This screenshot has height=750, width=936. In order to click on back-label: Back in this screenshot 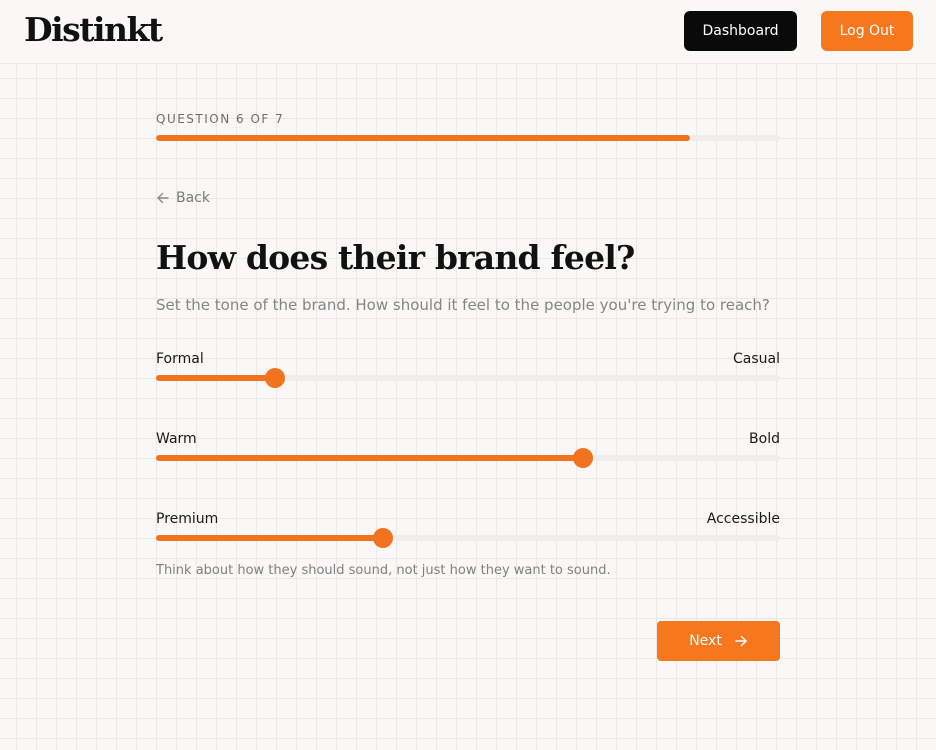, I will do `click(193, 198)`.